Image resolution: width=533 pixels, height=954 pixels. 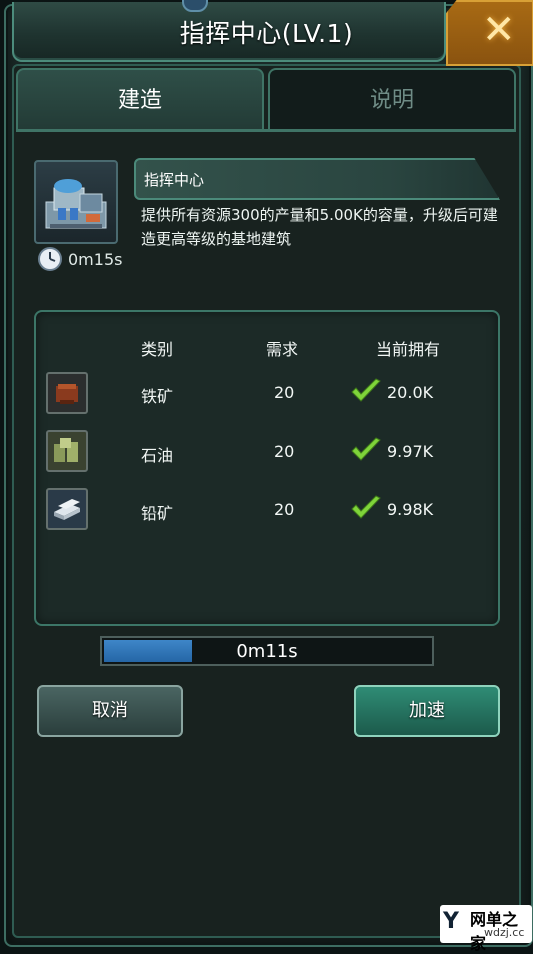 What do you see at coordinates (67, 451) in the screenshot?
I see `oil-barrels-icon` at bounding box center [67, 451].